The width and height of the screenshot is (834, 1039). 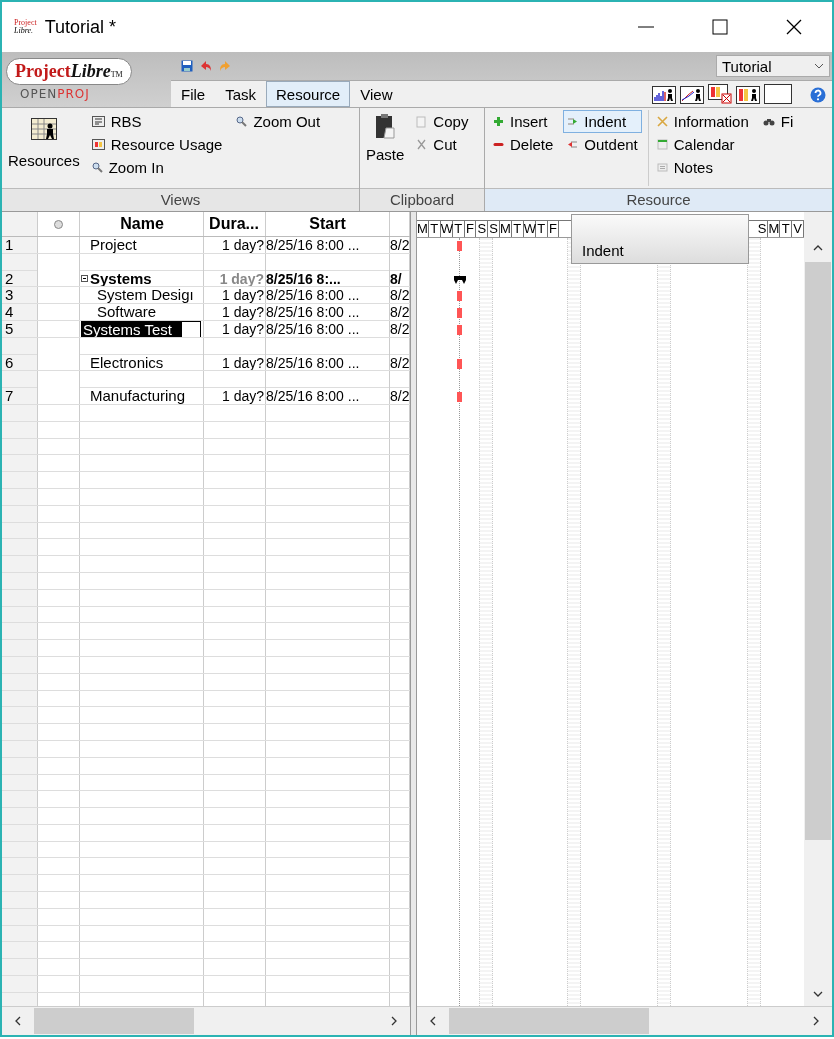 What do you see at coordinates (460, 279) in the screenshot?
I see `summary-bar` at bounding box center [460, 279].